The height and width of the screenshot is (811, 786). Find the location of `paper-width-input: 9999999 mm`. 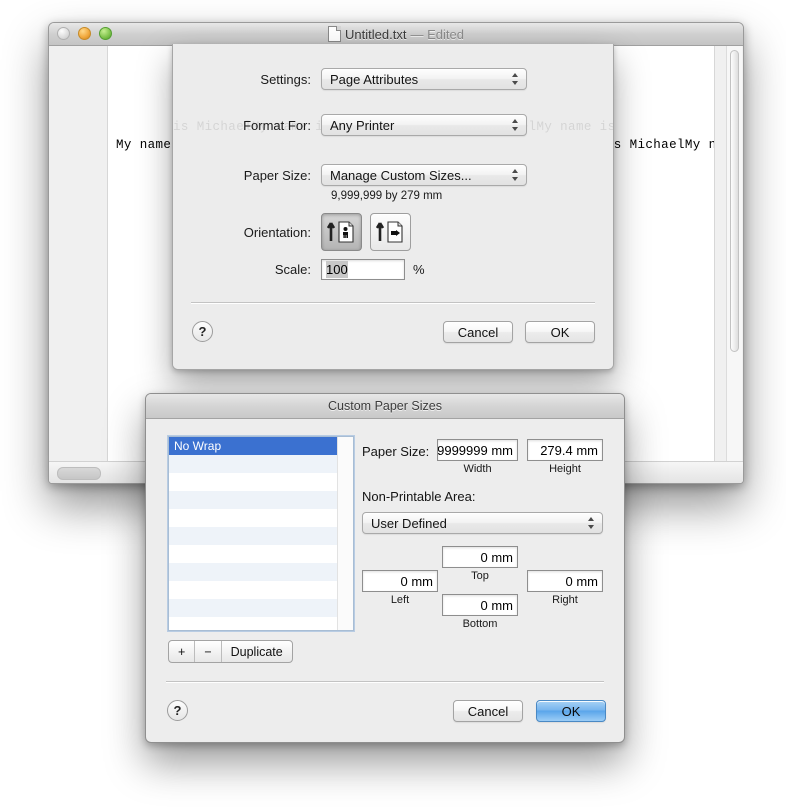

paper-width-input: 9999999 mm is located at coordinates (477, 450).